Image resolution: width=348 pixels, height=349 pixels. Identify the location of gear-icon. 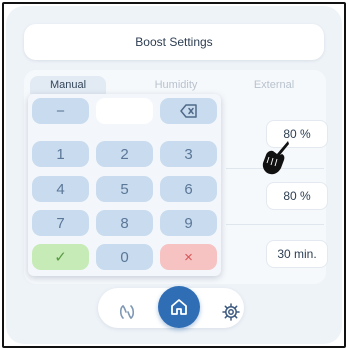
(231, 312).